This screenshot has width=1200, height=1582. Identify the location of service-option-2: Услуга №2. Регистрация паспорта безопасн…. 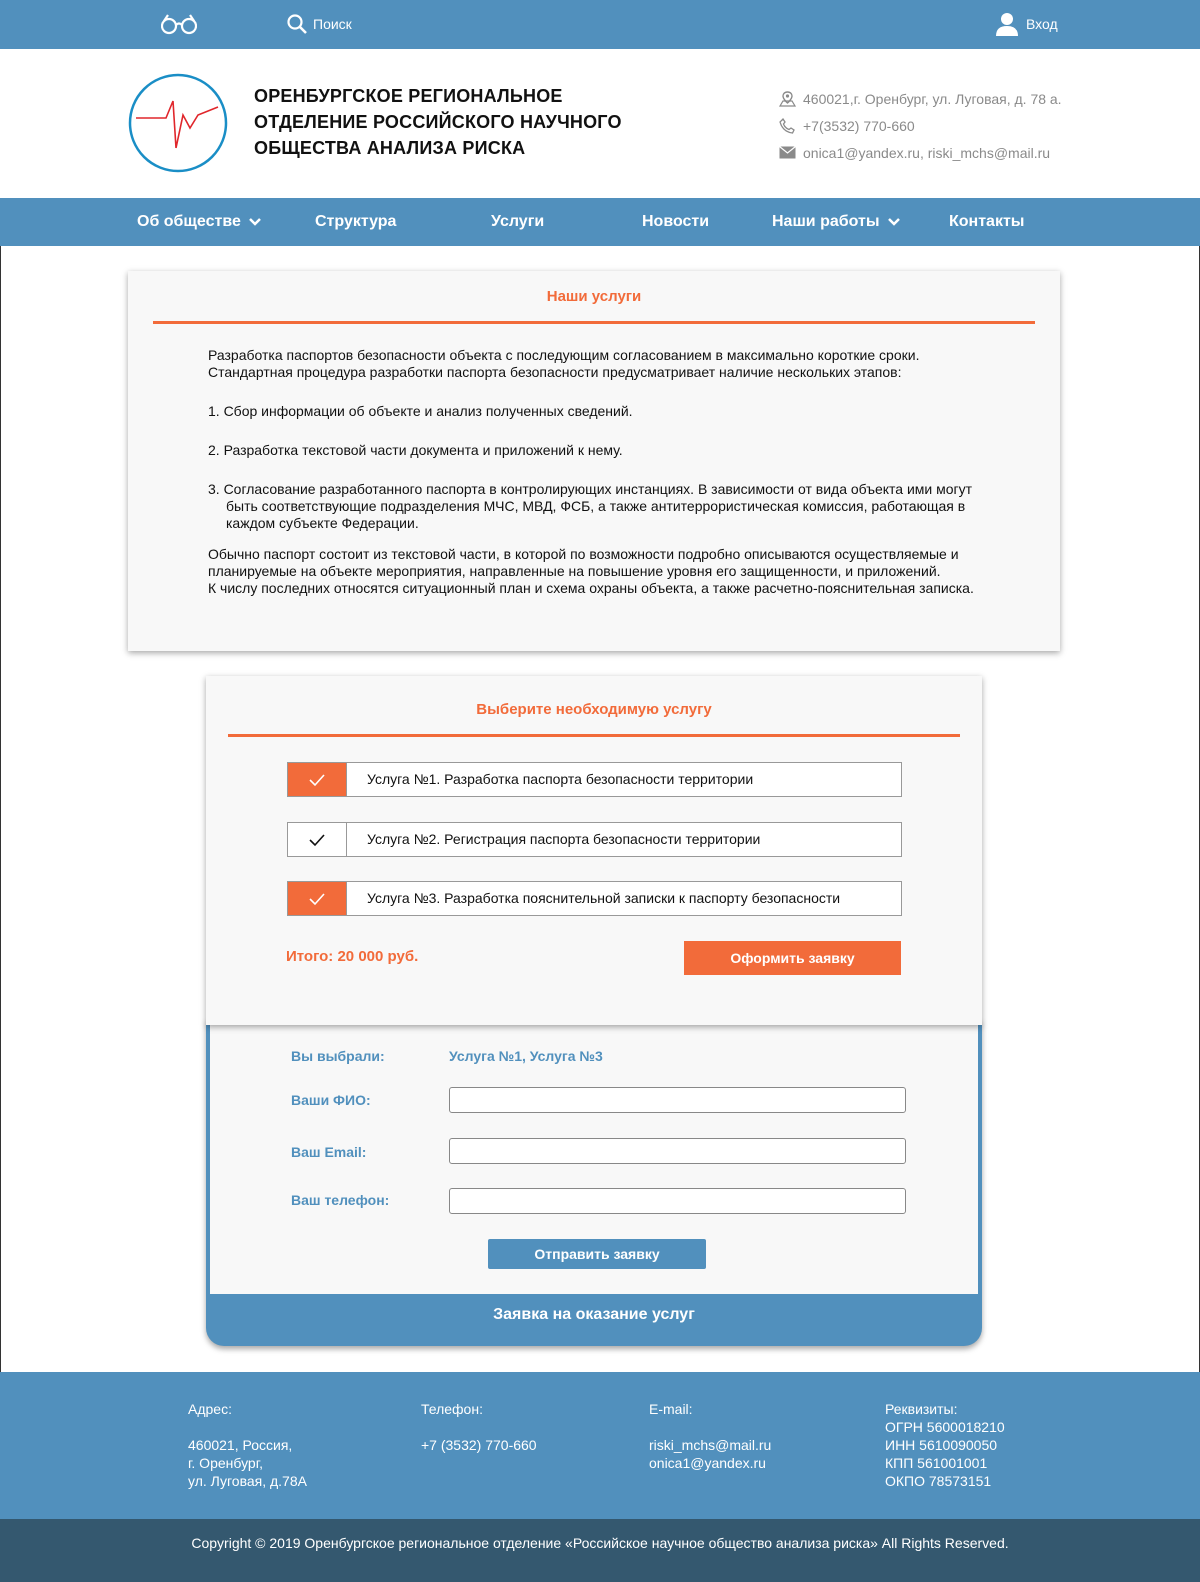
(594, 839).